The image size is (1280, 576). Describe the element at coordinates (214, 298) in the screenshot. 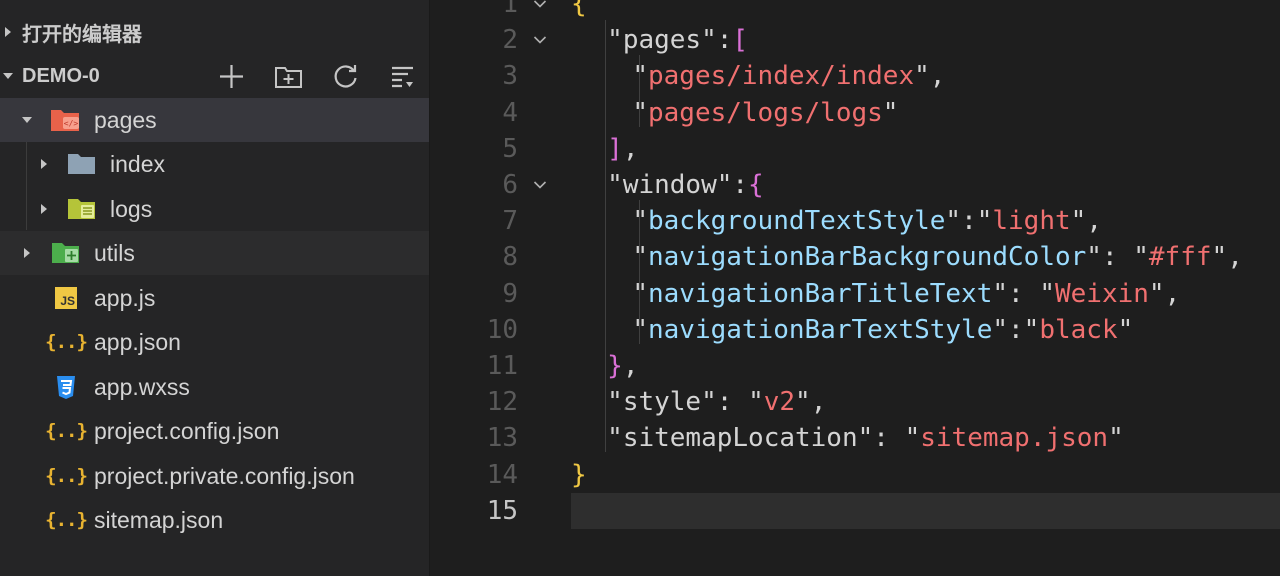

I see `tree-item-app-js: JS app.js` at that location.